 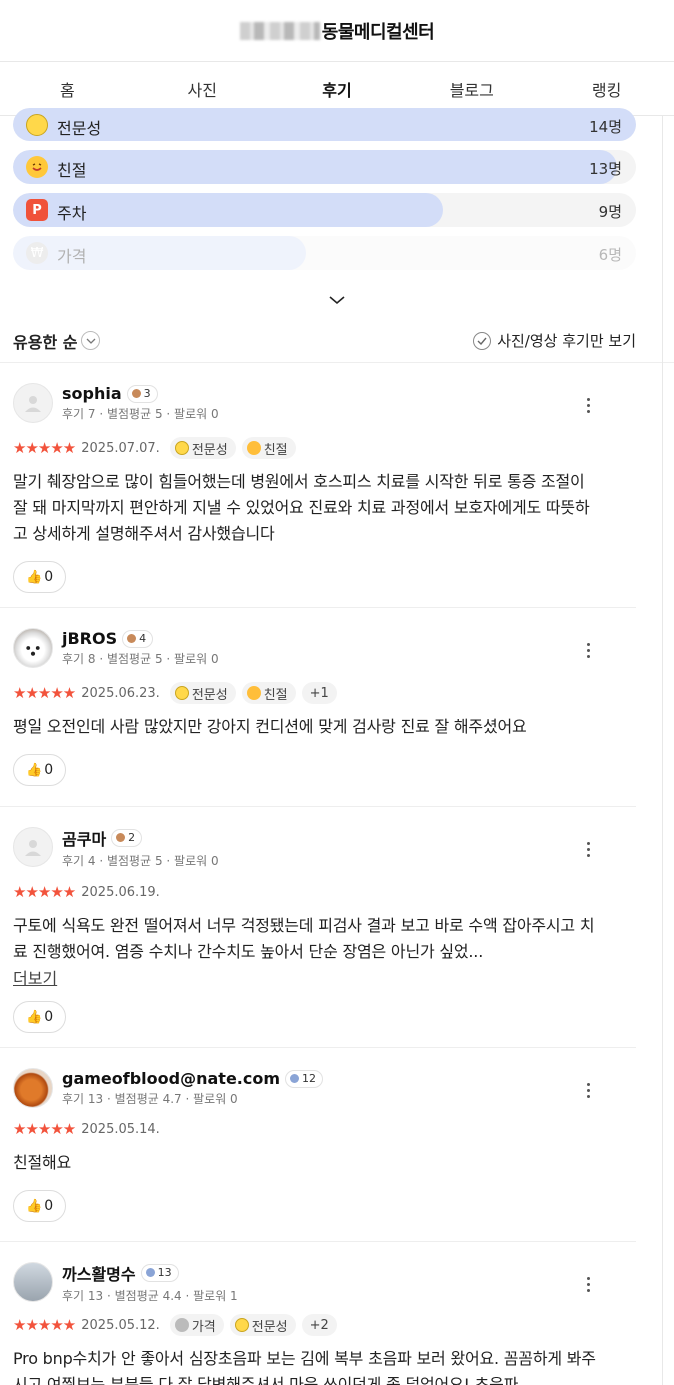 What do you see at coordinates (33, 651) in the screenshot?
I see `dog-photo-icon` at bounding box center [33, 651].